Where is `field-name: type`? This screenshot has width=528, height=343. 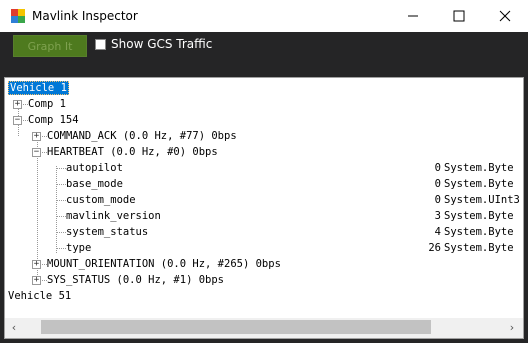 field-name: type is located at coordinates (79, 248).